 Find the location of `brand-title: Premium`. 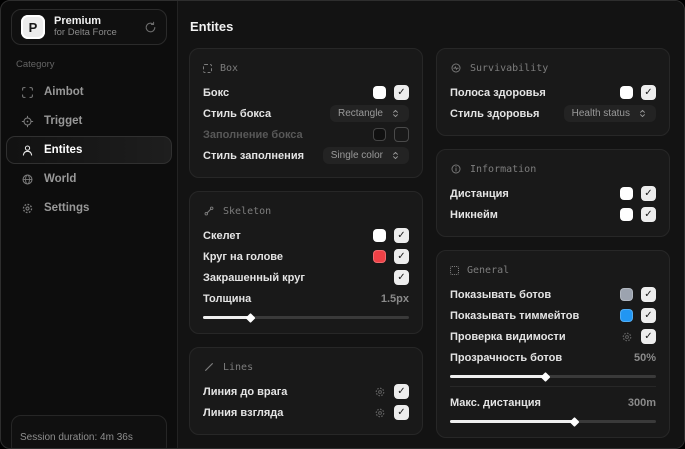

brand-title: Premium is located at coordinates (78, 21).